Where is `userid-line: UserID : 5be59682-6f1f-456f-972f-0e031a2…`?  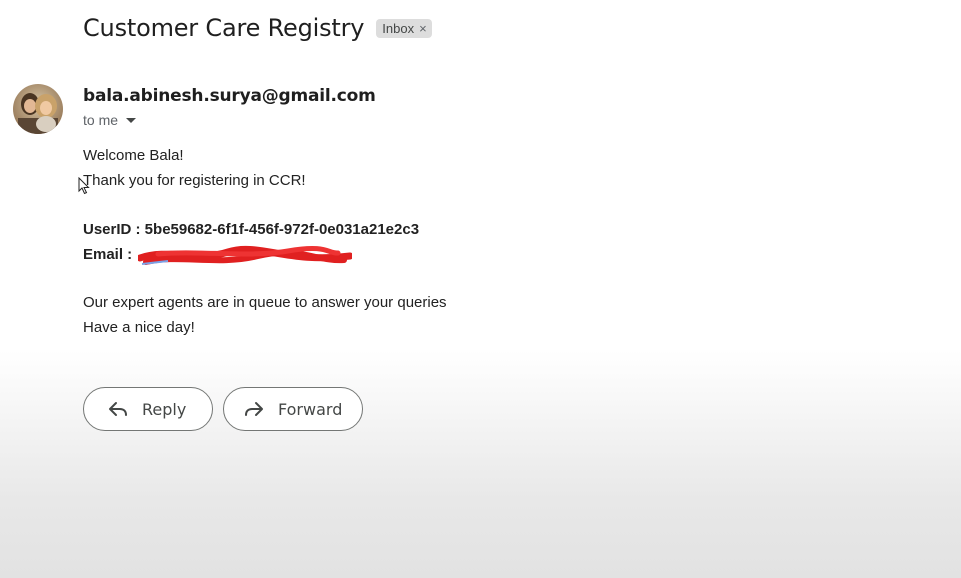
userid-line: UserID : 5be59682-6f1f-456f-972f-0e031a2… is located at coordinates (251, 229).